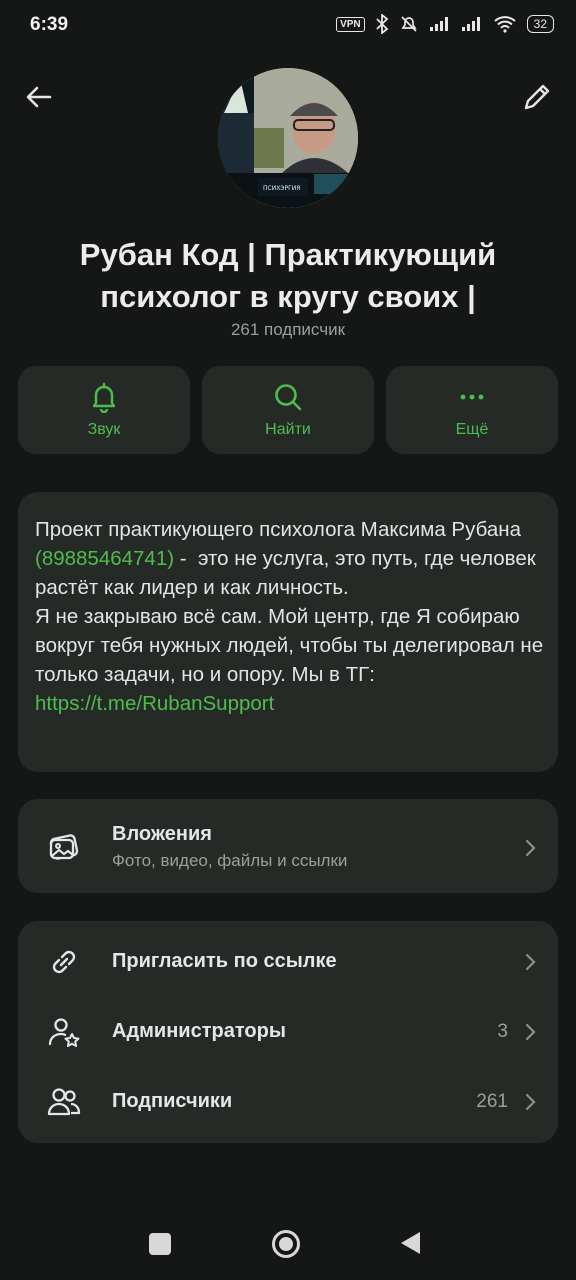 The height and width of the screenshot is (1280, 576). What do you see at coordinates (504, 24) in the screenshot?
I see `wifi-icon` at bounding box center [504, 24].